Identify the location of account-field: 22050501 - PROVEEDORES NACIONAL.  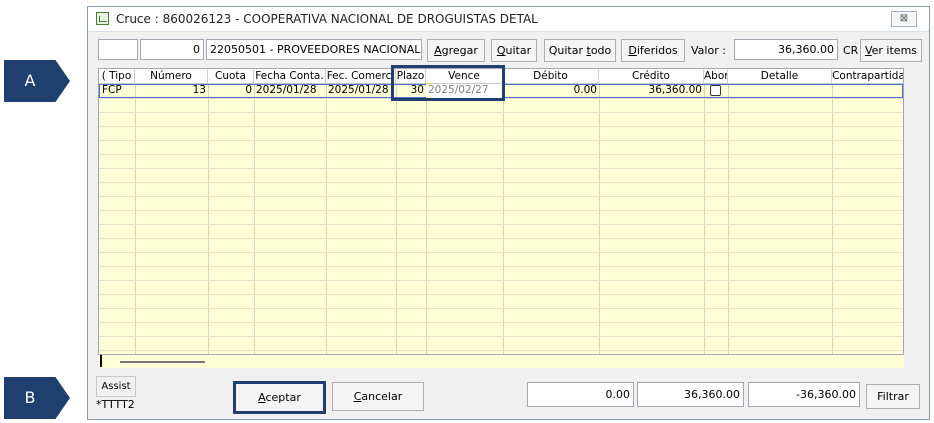
(314, 49).